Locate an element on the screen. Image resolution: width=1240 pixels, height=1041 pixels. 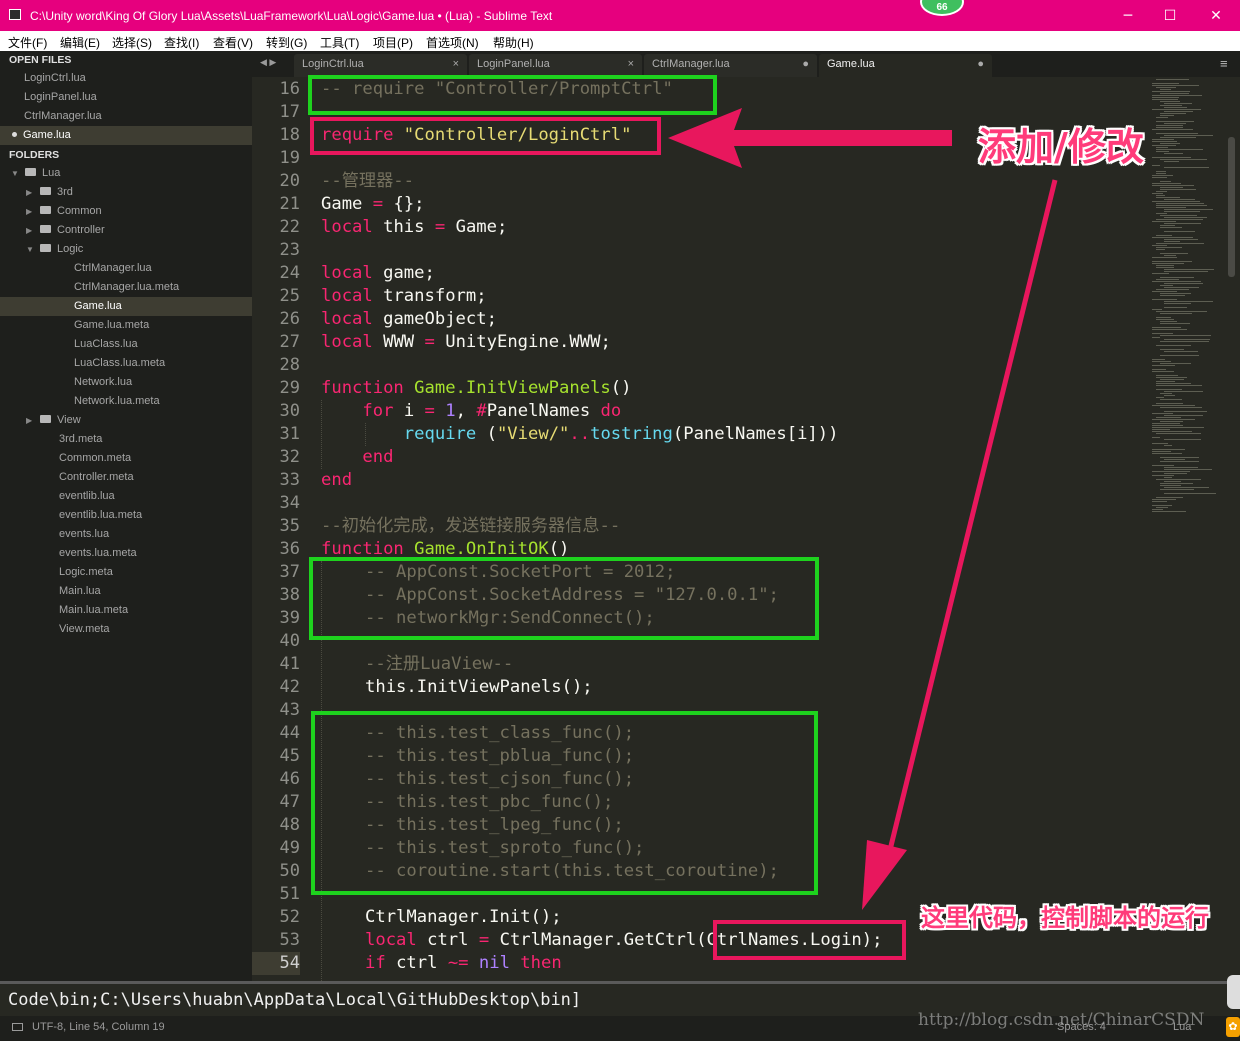
arrow-to-require is located at coordinates (810, 138).